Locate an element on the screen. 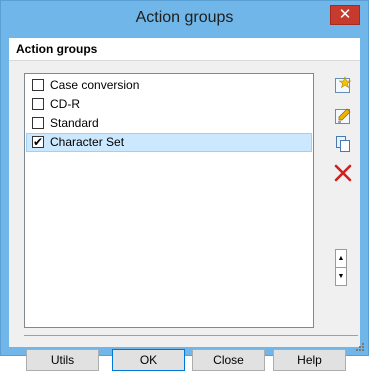 This screenshot has width=369, height=371. close-button: Close is located at coordinates (228, 360).